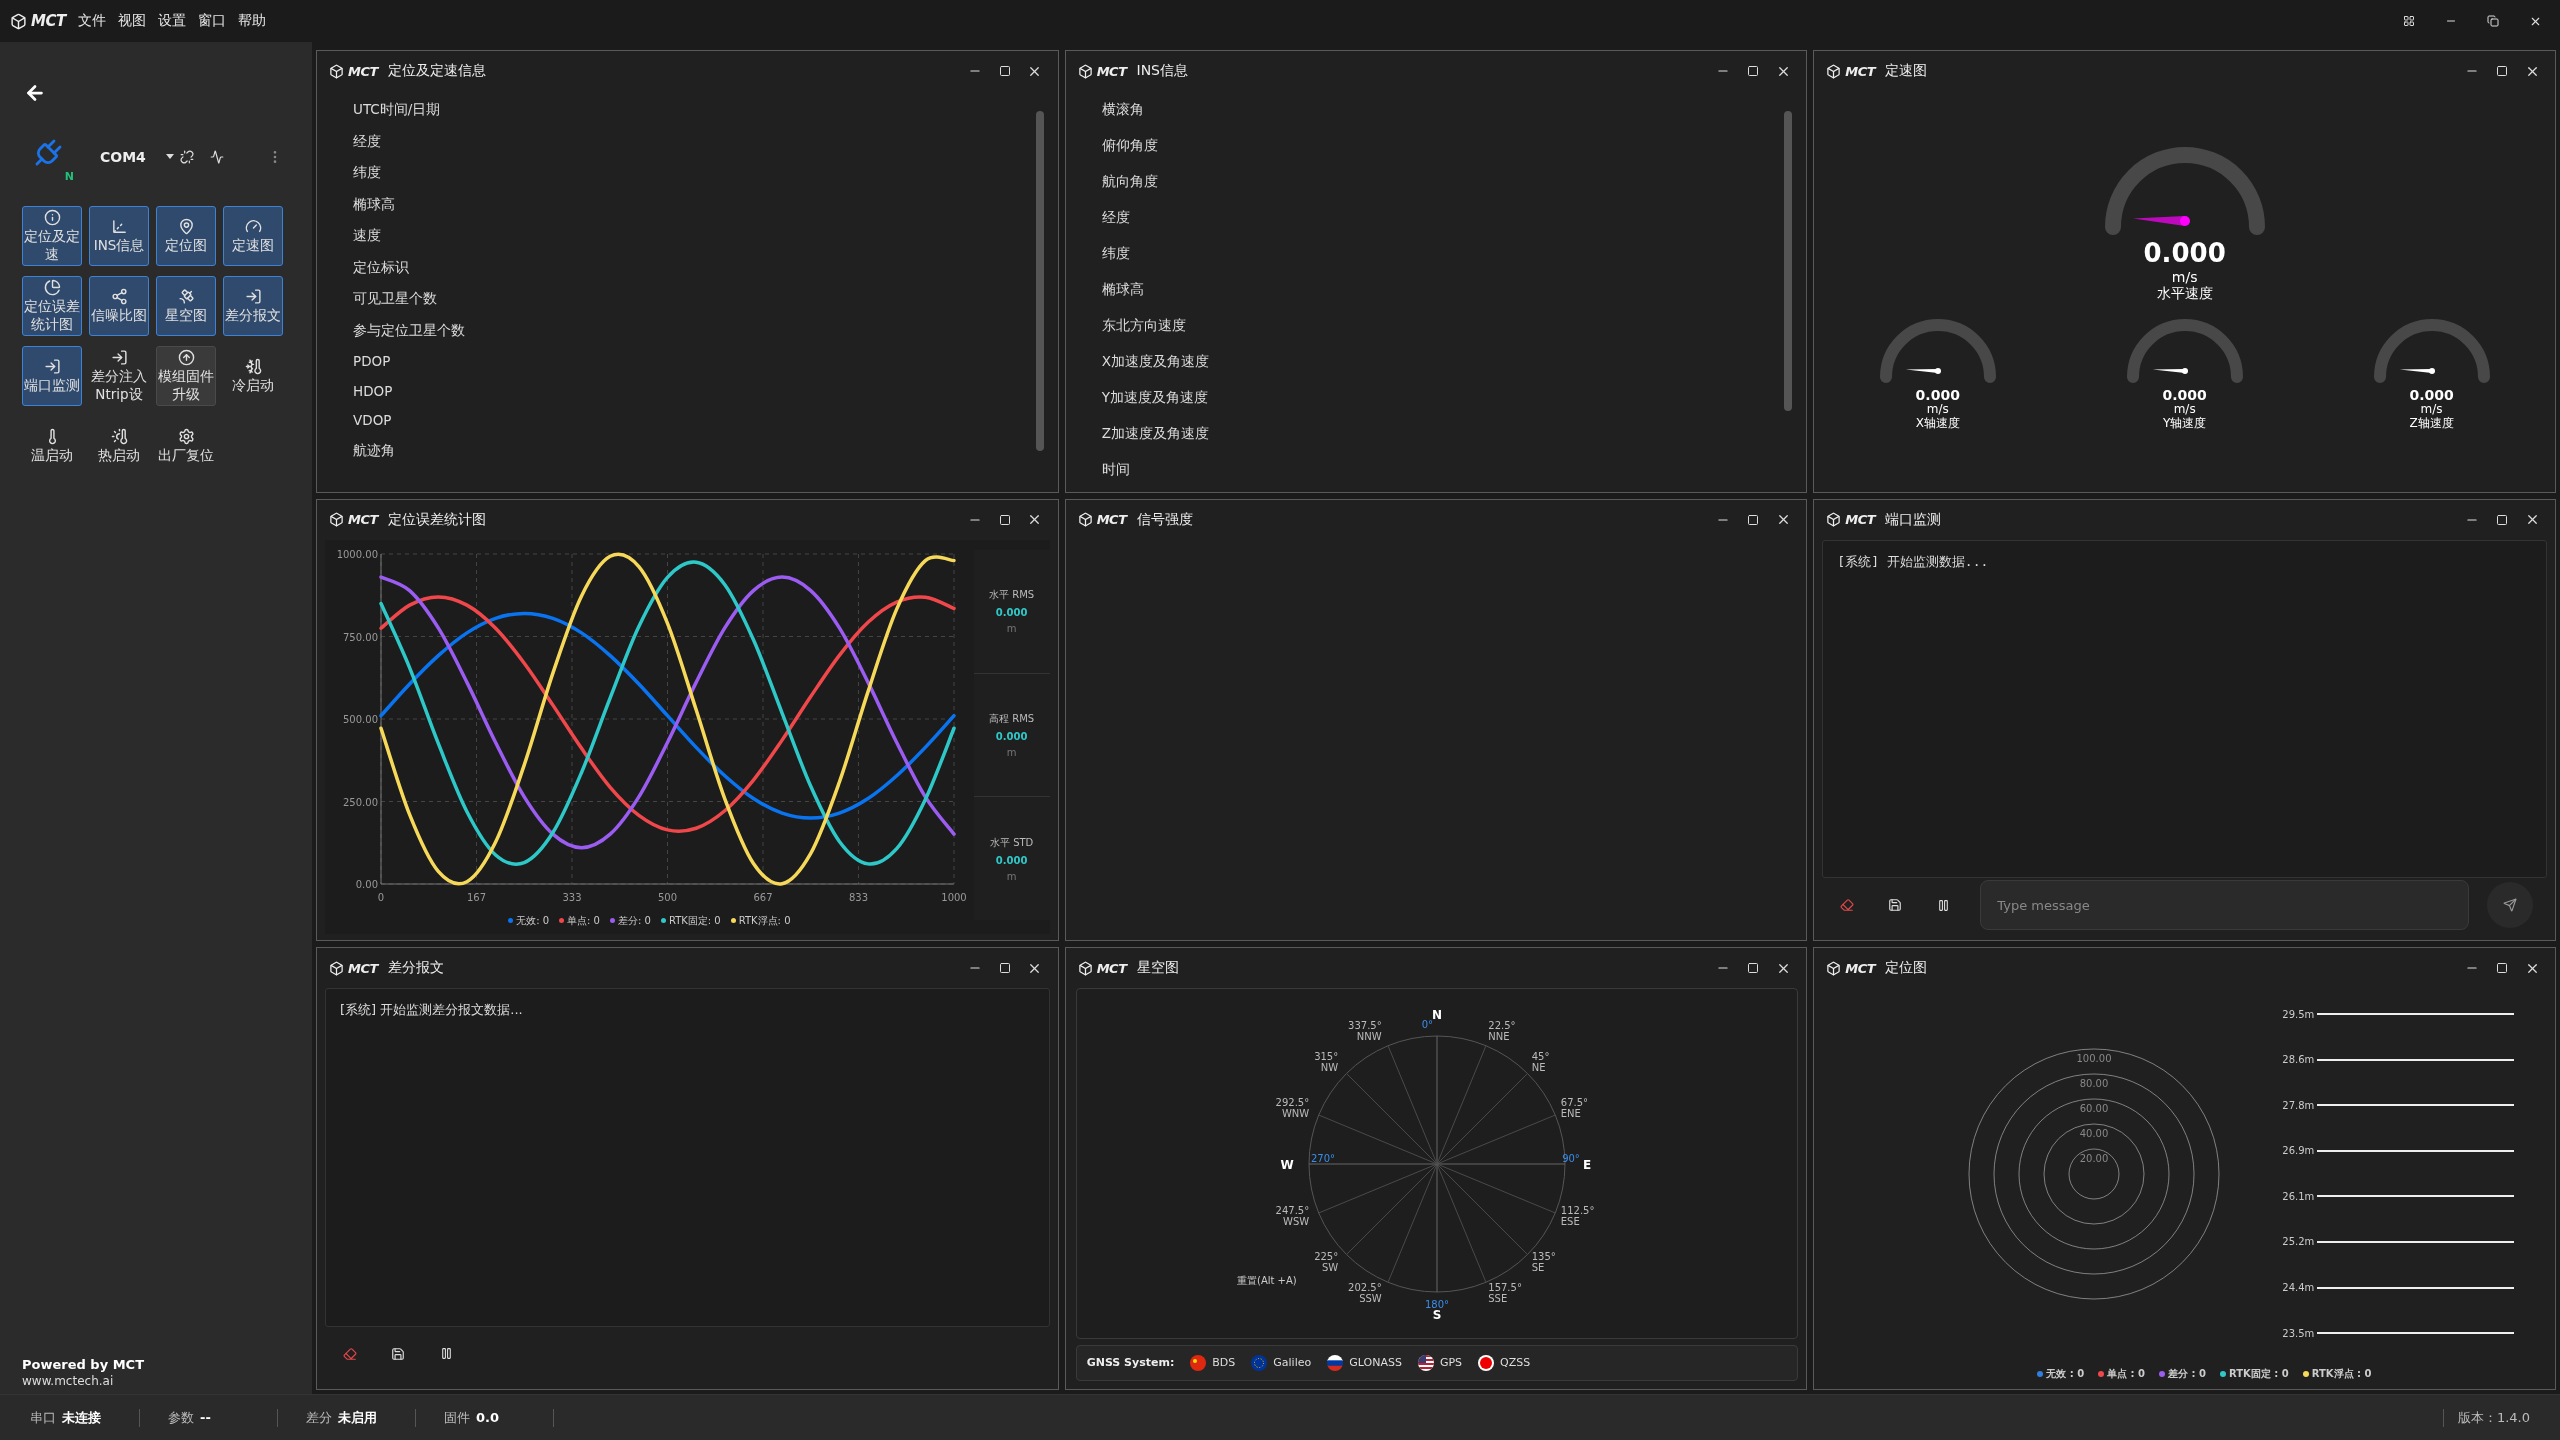 Image resolution: width=2560 pixels, height=1440 pixels. Describe the element at coordinates (2224, 905) in the screenshot. I see `message-input: Type message` at that location.